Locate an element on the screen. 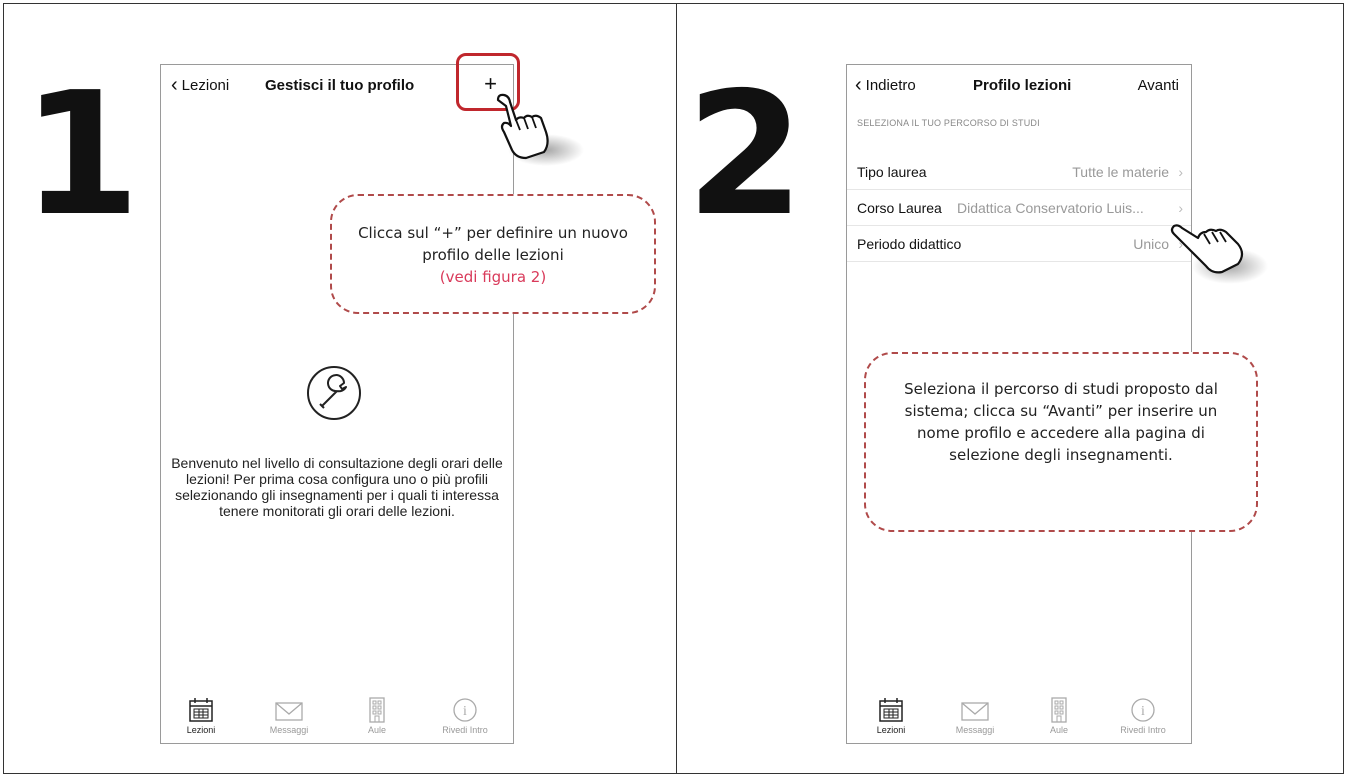  row-tipo-laurea: Tipo laurea Tutte le materie › is located at coordinates (1019, 172).